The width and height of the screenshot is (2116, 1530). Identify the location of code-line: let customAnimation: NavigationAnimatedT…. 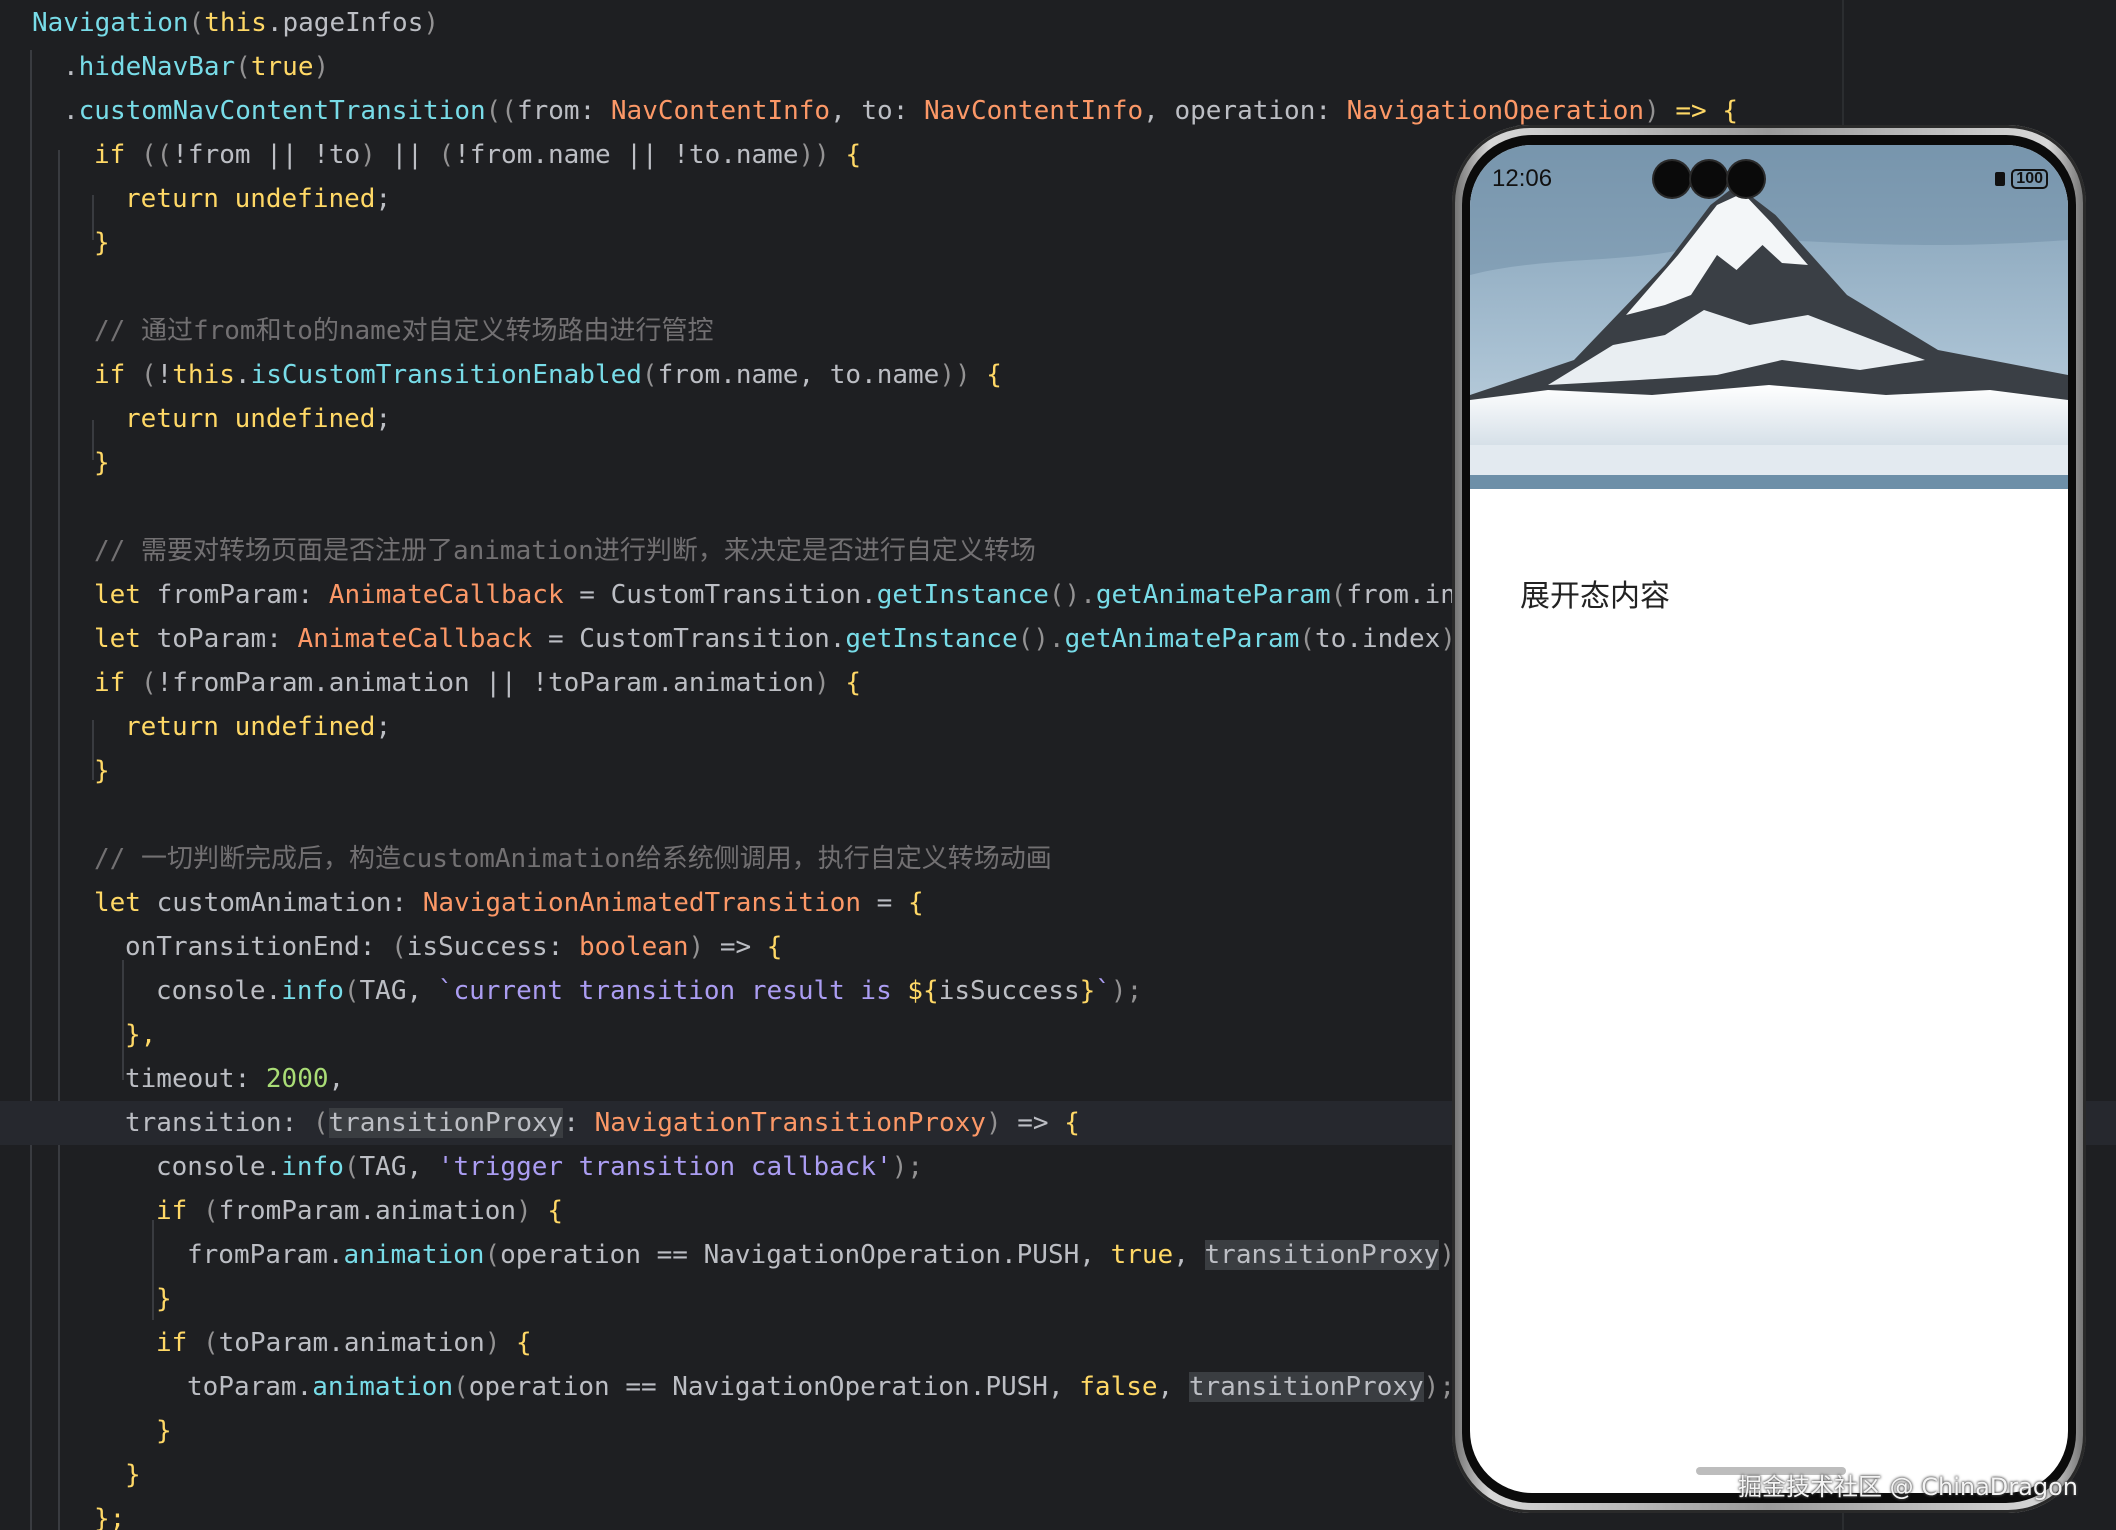
(462, 903).